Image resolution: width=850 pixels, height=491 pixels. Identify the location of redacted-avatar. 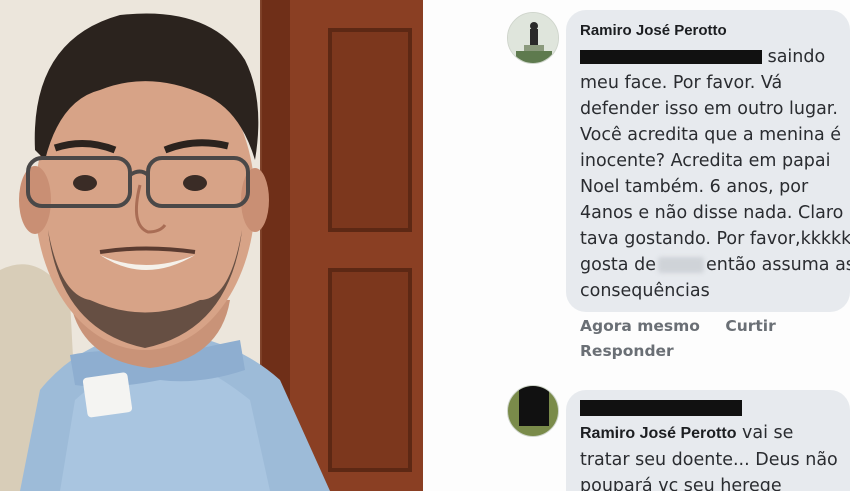
(534, 406).